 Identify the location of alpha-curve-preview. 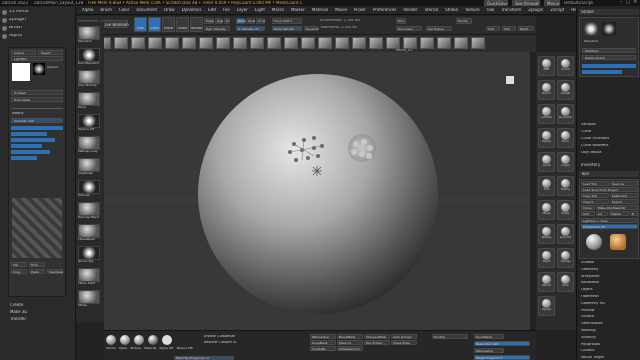
(37, 228).